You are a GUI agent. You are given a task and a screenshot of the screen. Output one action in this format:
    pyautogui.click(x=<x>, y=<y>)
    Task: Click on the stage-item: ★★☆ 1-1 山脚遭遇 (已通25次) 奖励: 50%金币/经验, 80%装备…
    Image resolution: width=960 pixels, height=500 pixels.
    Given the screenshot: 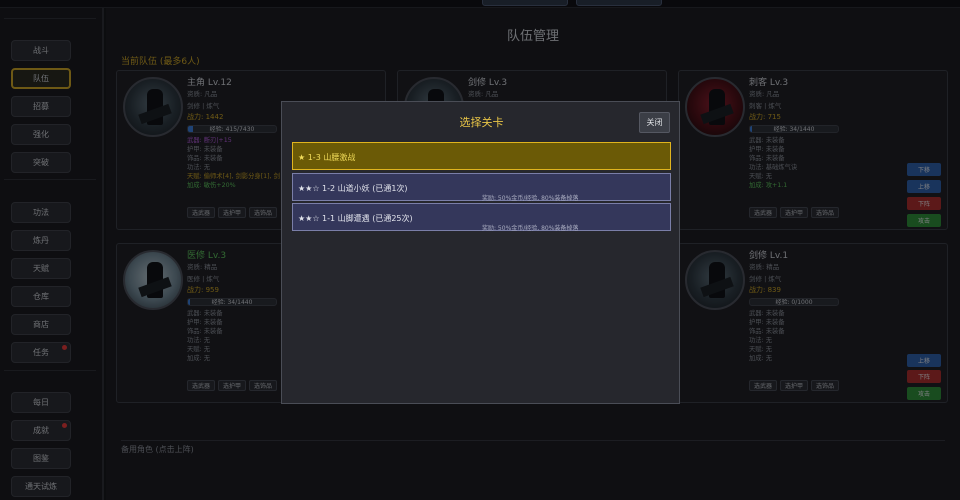 What is the action you would take?
    pyautogui.click(x=481, y=217)
    